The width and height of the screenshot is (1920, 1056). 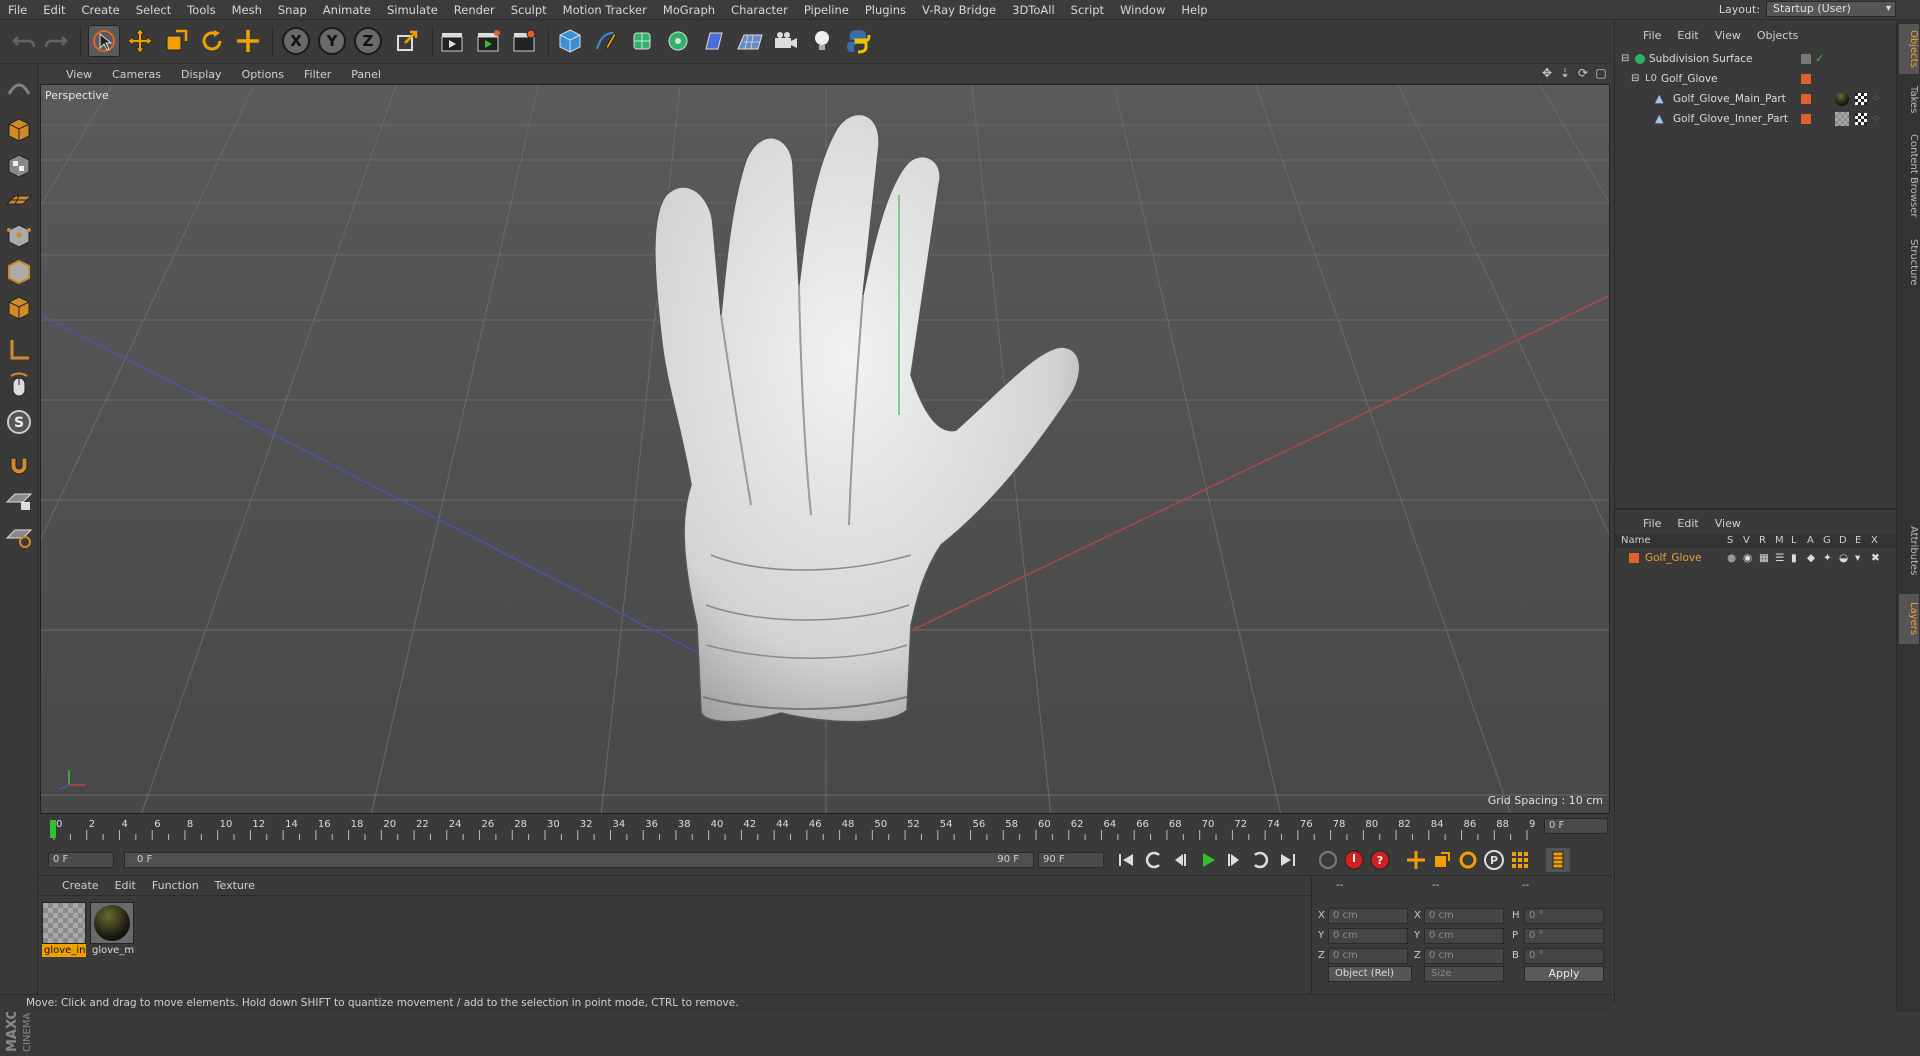 I want to click on rotation-b-field: 0 °, so click(x=1564, y=956).